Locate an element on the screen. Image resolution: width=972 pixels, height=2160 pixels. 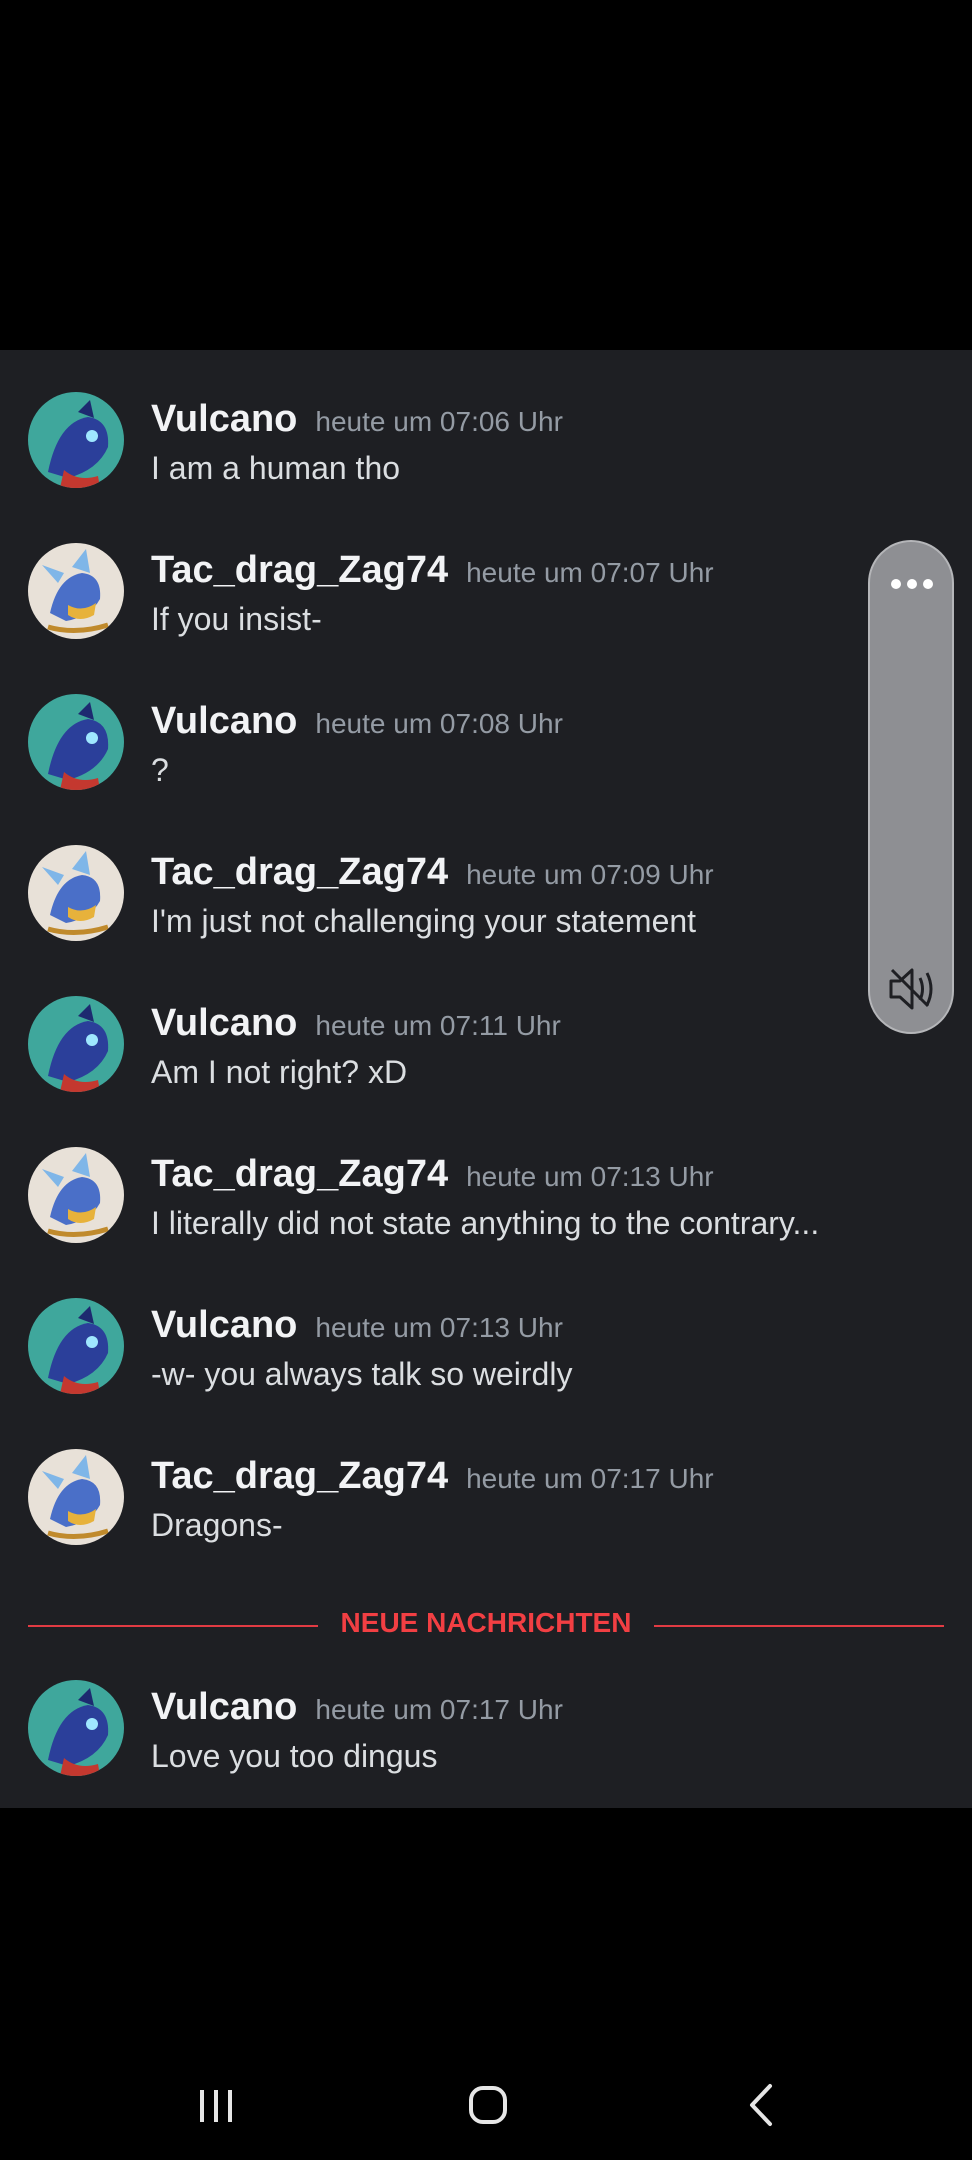
message-text: Am I not right? xD is located at coordinates (279, 1072).